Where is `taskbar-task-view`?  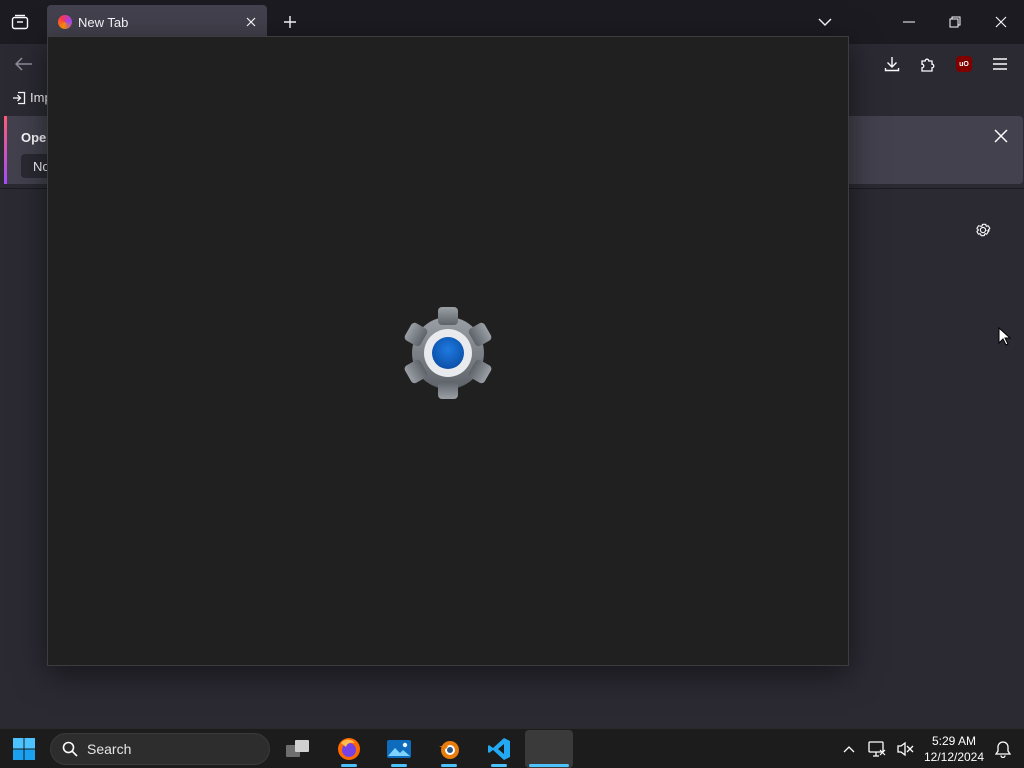 taskbar-task-view is located at coordinates (298, 749).